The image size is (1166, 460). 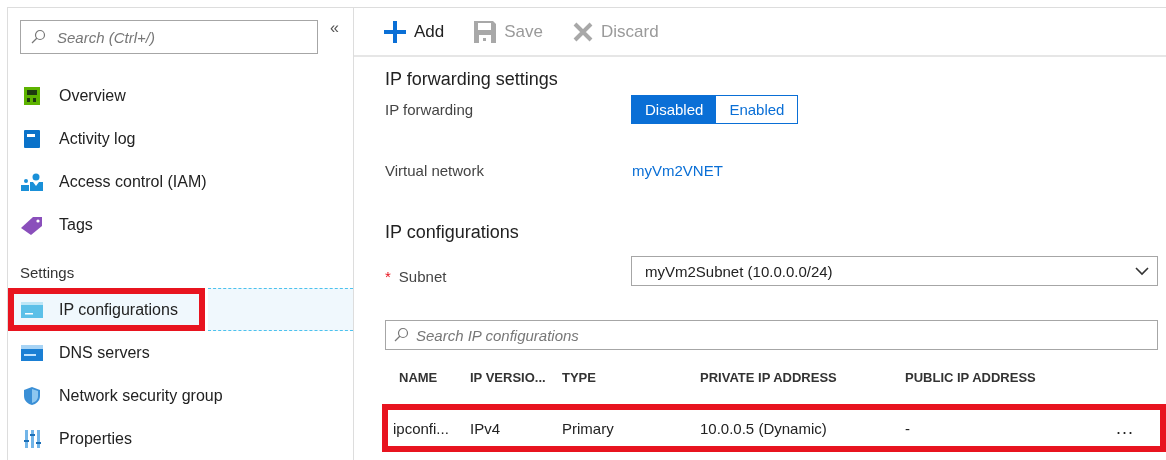 I want to click on dns-icon, so click(x=32, y=352).